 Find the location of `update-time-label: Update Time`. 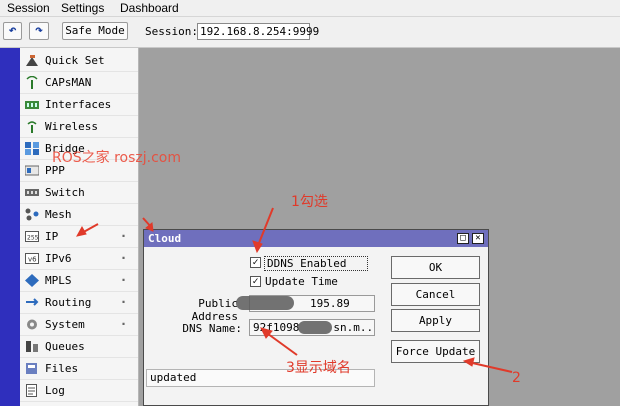

update-time-label: Update Time is located at coordinates (301, 281).